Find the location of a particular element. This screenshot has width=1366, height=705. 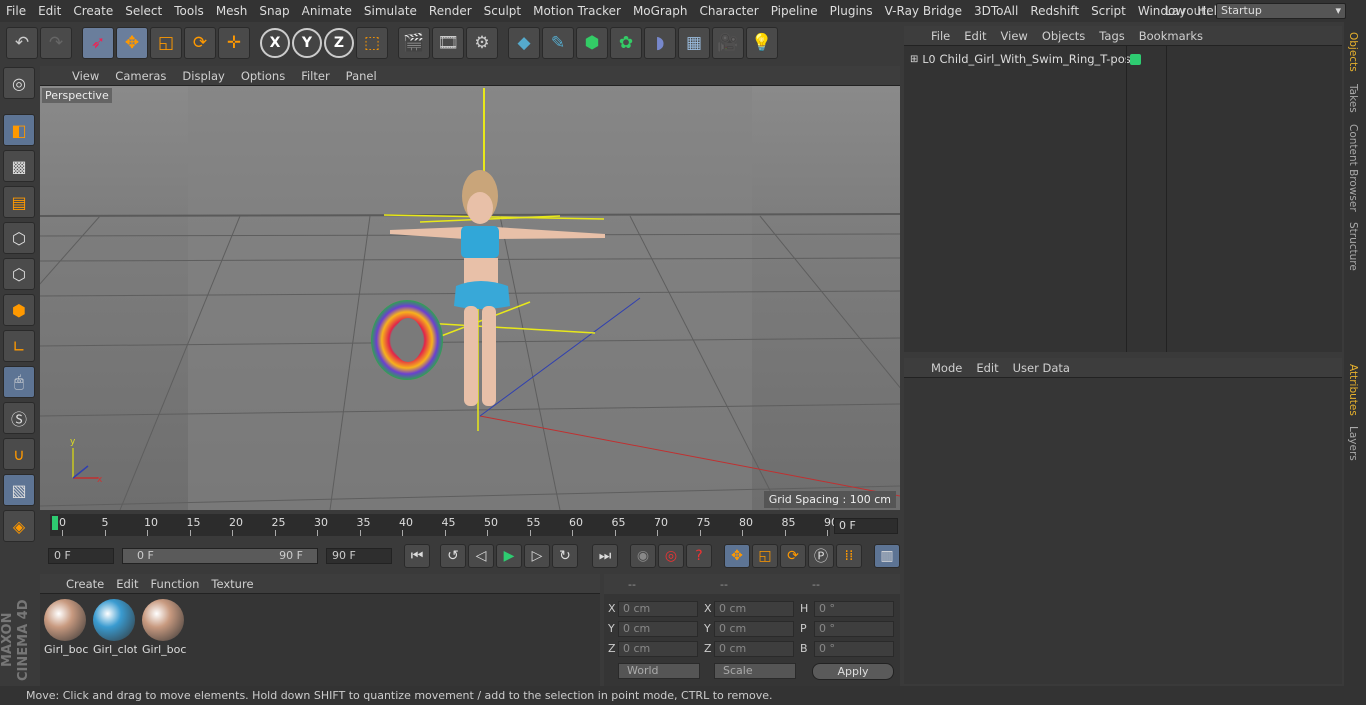

viewport-menu-panel: Panel is located at coordinates (361, 76).